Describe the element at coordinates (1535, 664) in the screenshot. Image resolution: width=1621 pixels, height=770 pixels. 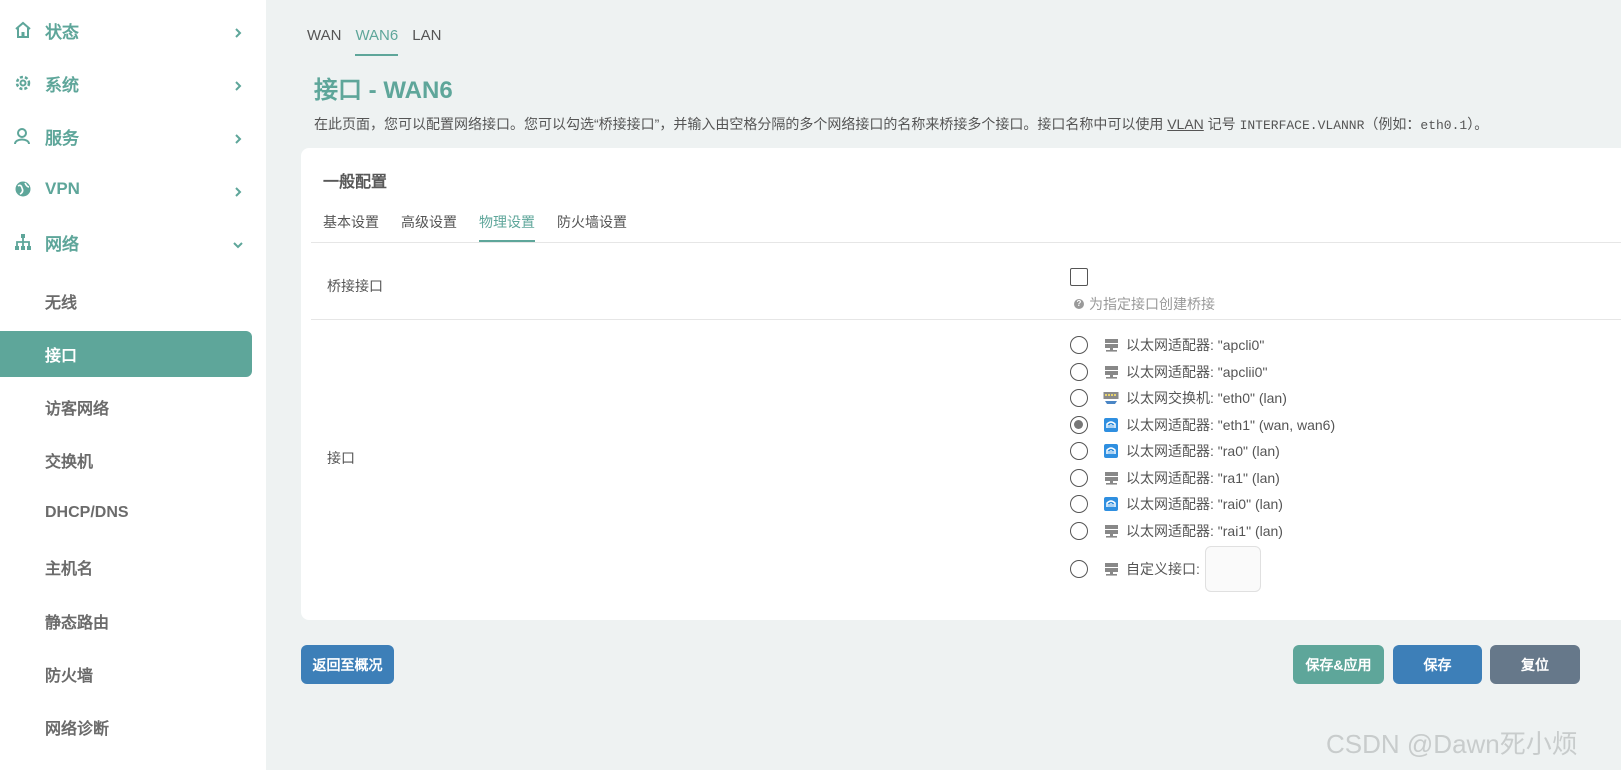
I see `reset-button: 复位` at that location.